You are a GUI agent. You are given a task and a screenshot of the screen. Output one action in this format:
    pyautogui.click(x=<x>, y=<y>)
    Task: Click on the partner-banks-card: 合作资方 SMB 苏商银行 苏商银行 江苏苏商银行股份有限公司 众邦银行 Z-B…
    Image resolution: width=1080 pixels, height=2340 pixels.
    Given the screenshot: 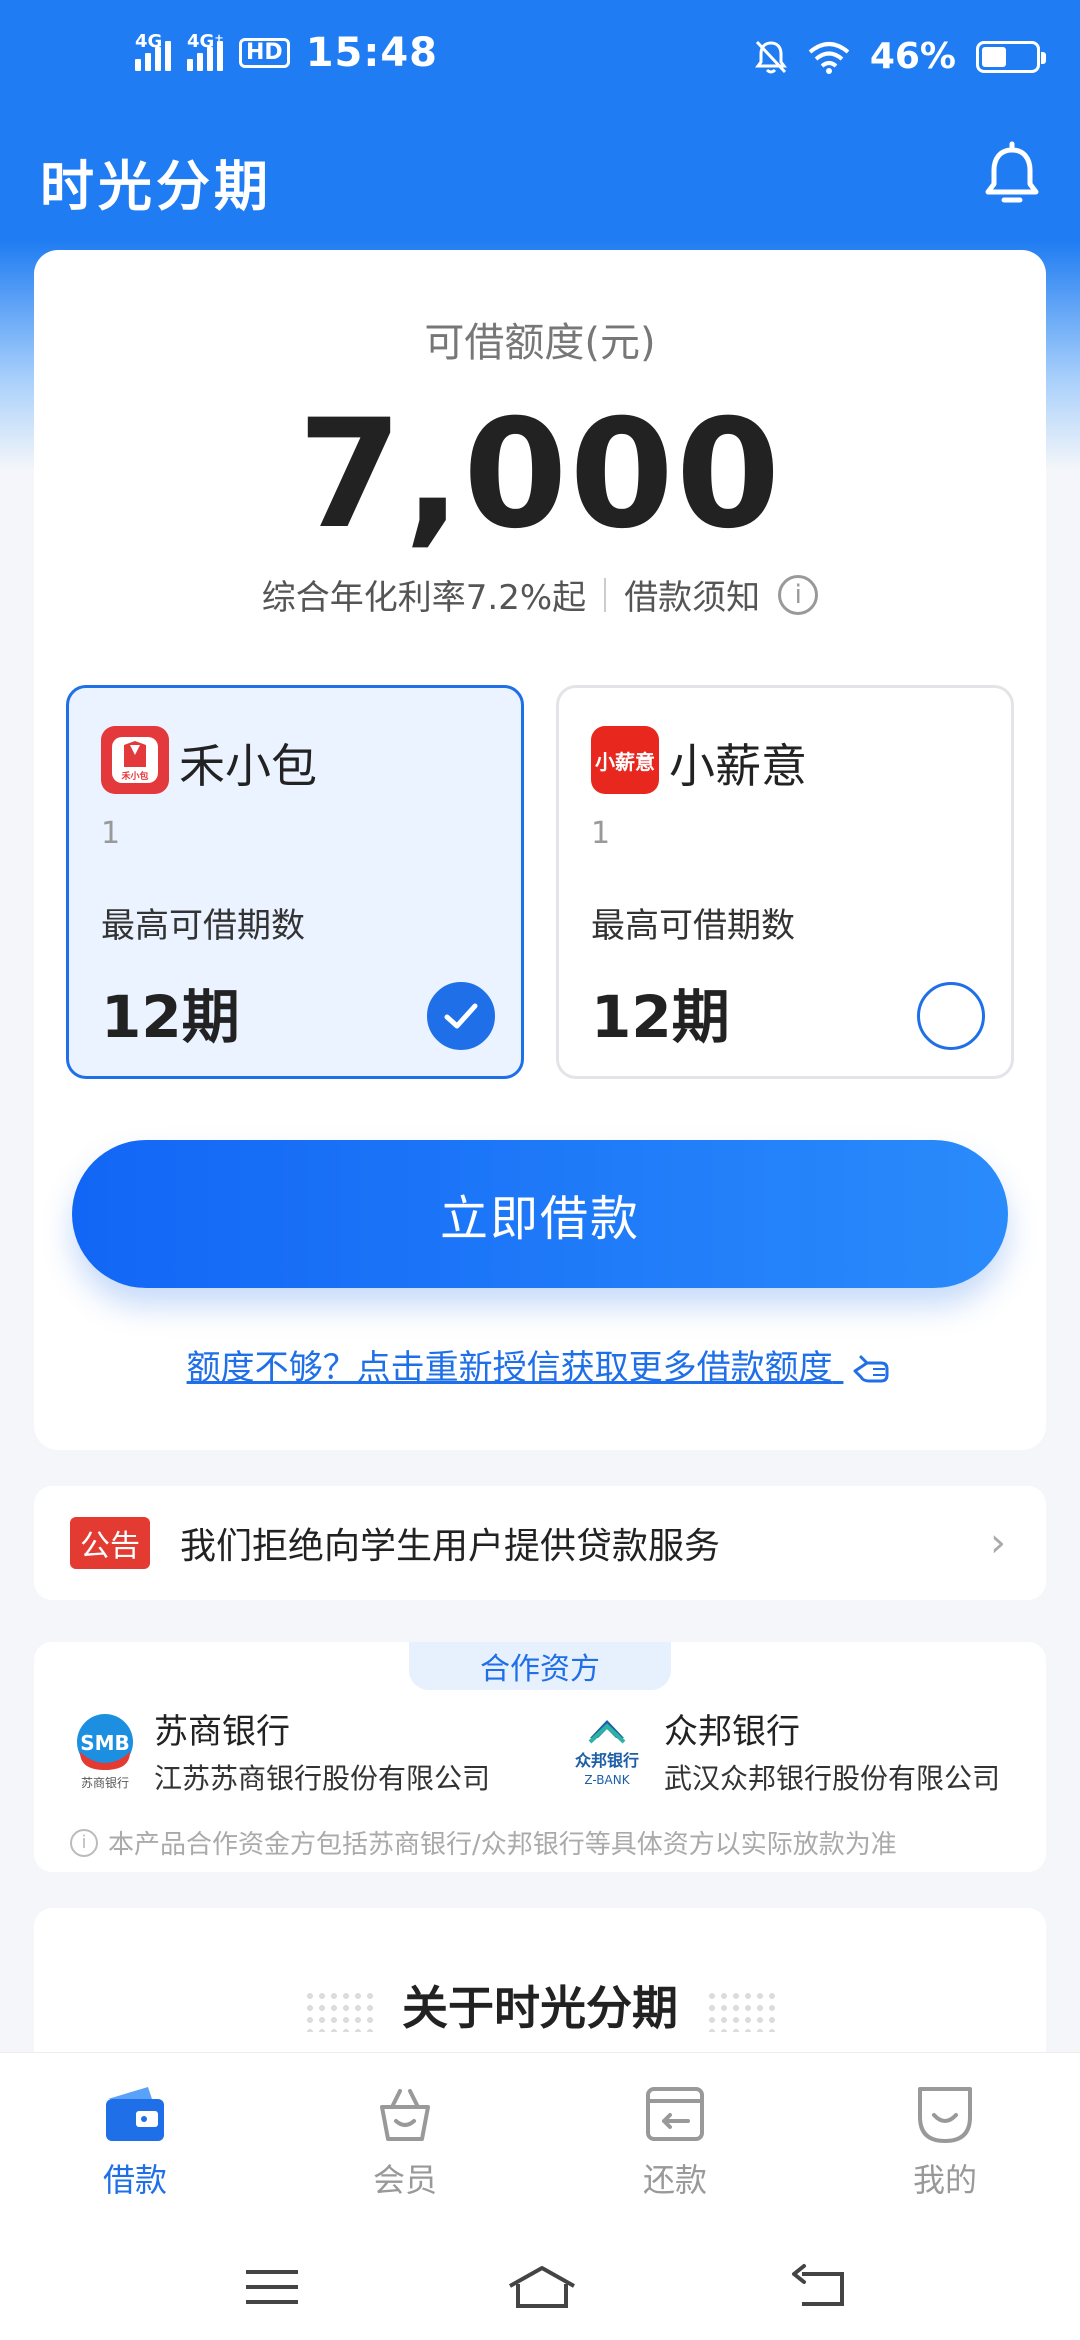 What is the action you would take?
    pyautogui.click(x=540, y=1757)
    